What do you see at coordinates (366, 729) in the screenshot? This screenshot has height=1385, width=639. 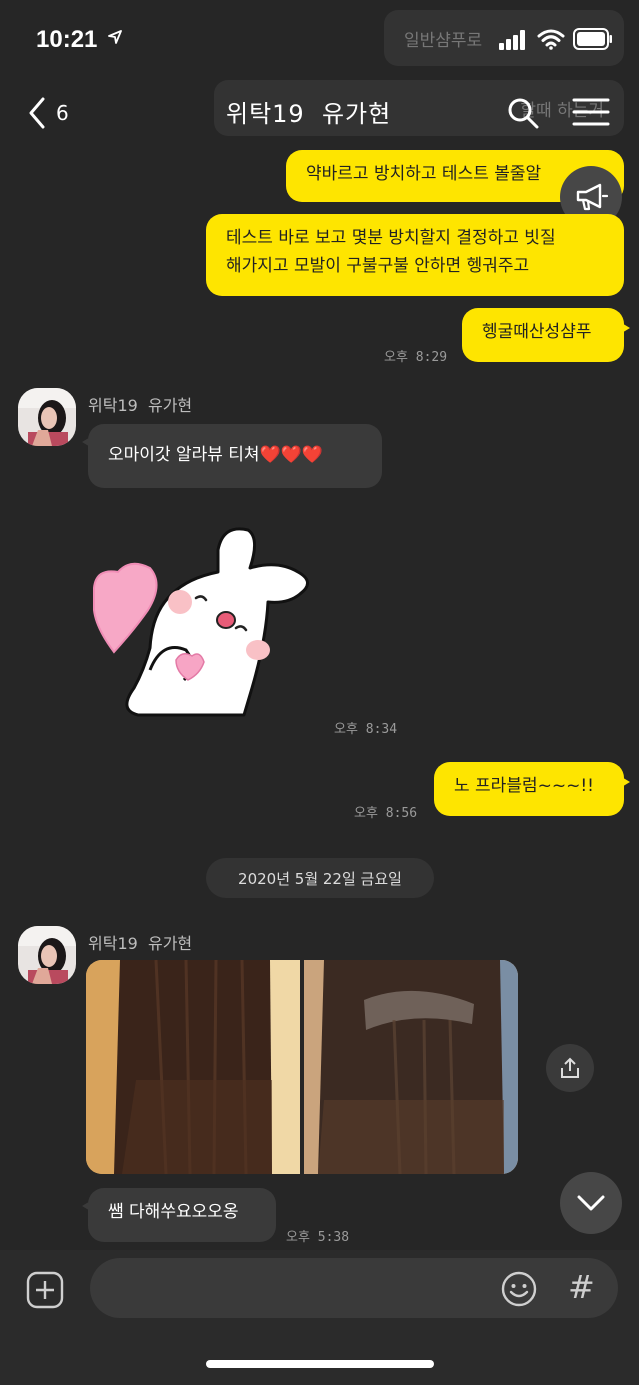 I see `message-time: 오후 8:34` at bounding box center [366, 729].